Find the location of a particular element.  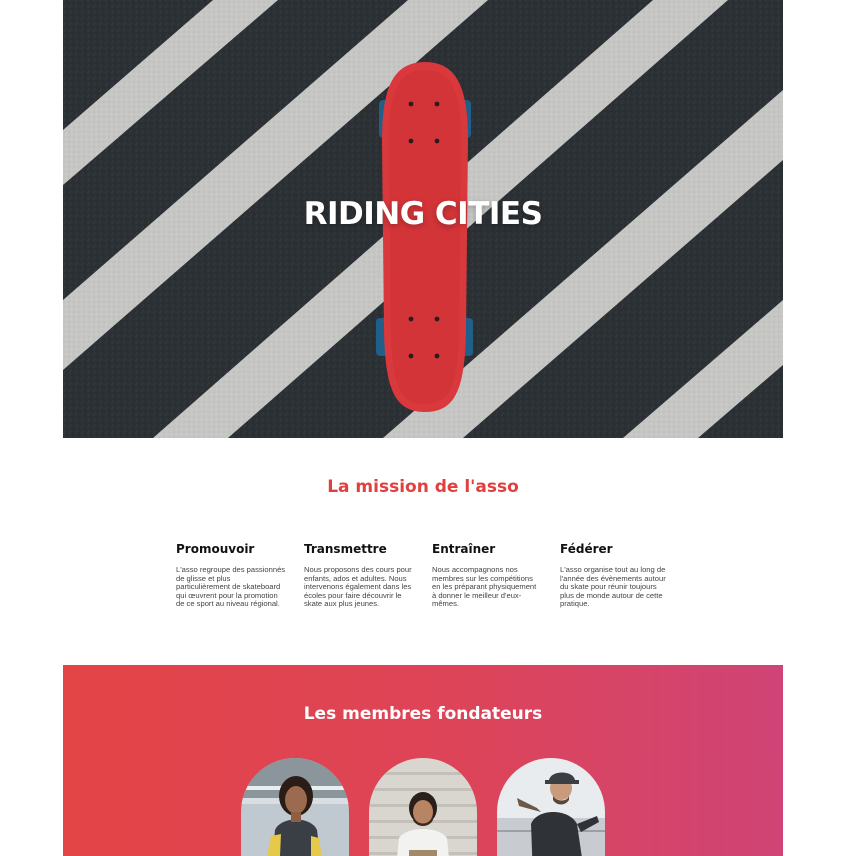

mission-item-heading: Entraîner is located at coordinates (464, 549).